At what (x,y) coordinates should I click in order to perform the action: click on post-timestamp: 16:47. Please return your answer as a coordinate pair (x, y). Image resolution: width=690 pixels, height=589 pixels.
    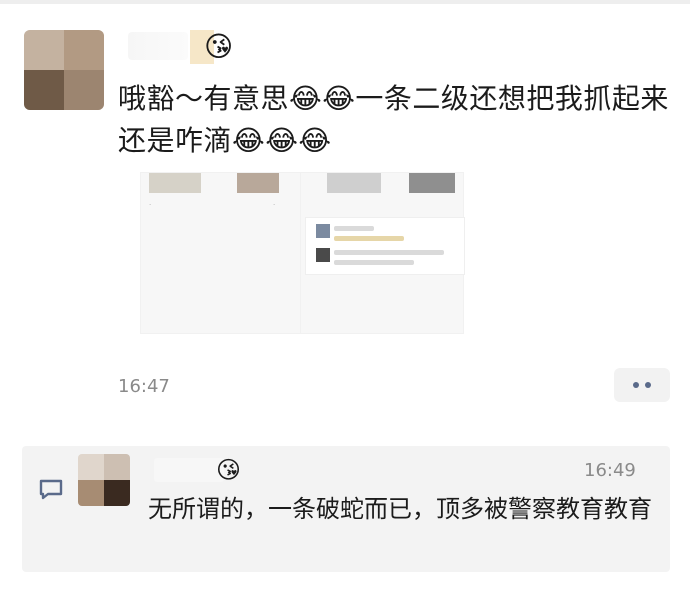
    Looking at the image, I should click on (144, 386).